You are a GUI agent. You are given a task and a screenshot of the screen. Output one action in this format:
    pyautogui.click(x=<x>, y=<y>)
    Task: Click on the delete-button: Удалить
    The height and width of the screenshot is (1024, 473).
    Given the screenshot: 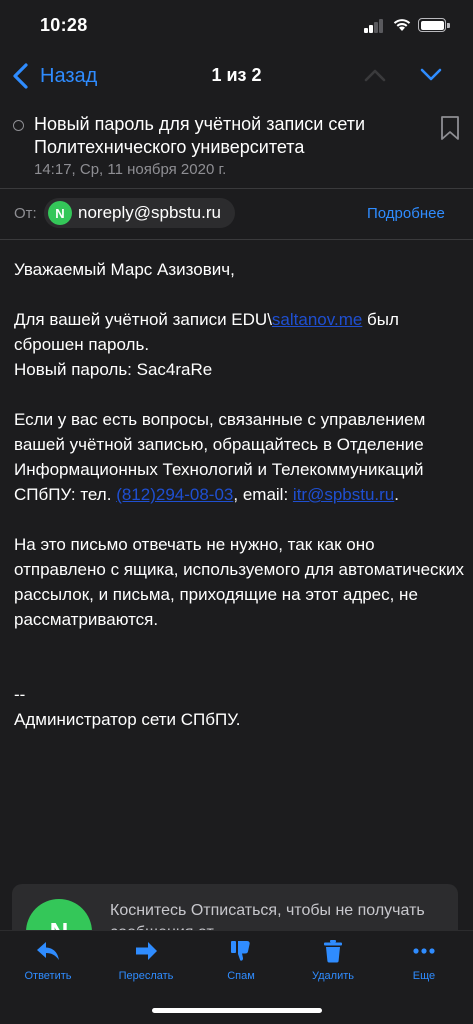 What is the action you would take?
    pyautogui.click(x=333, y=960)
    